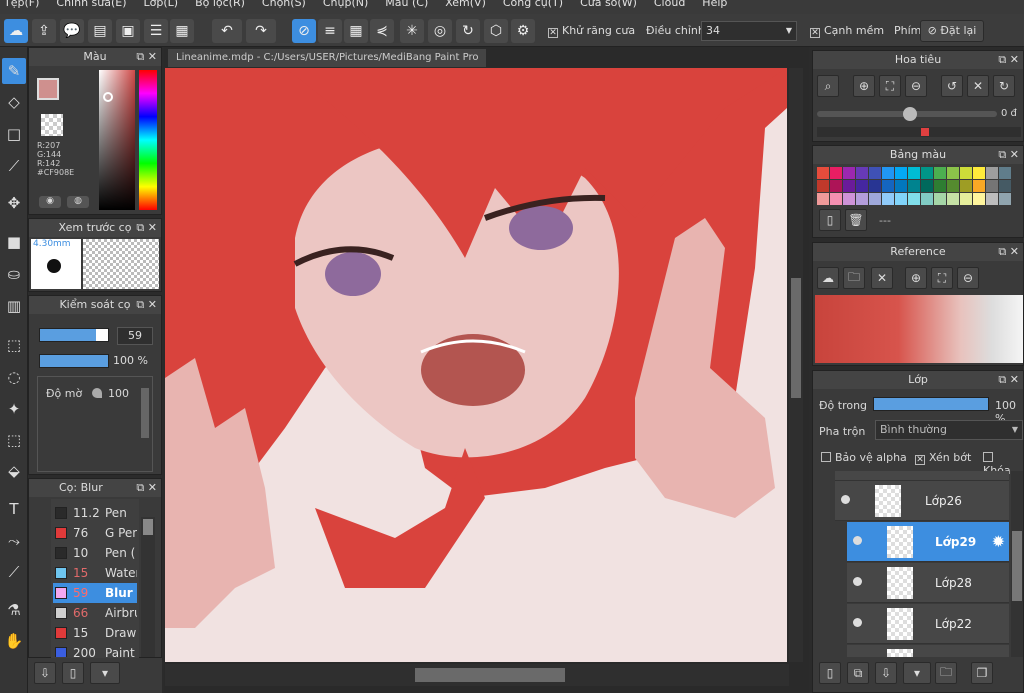 The width and height of the screenshot is (1024, 693). I want to click on snap-radial-icon: ✳, so click(412, 31).